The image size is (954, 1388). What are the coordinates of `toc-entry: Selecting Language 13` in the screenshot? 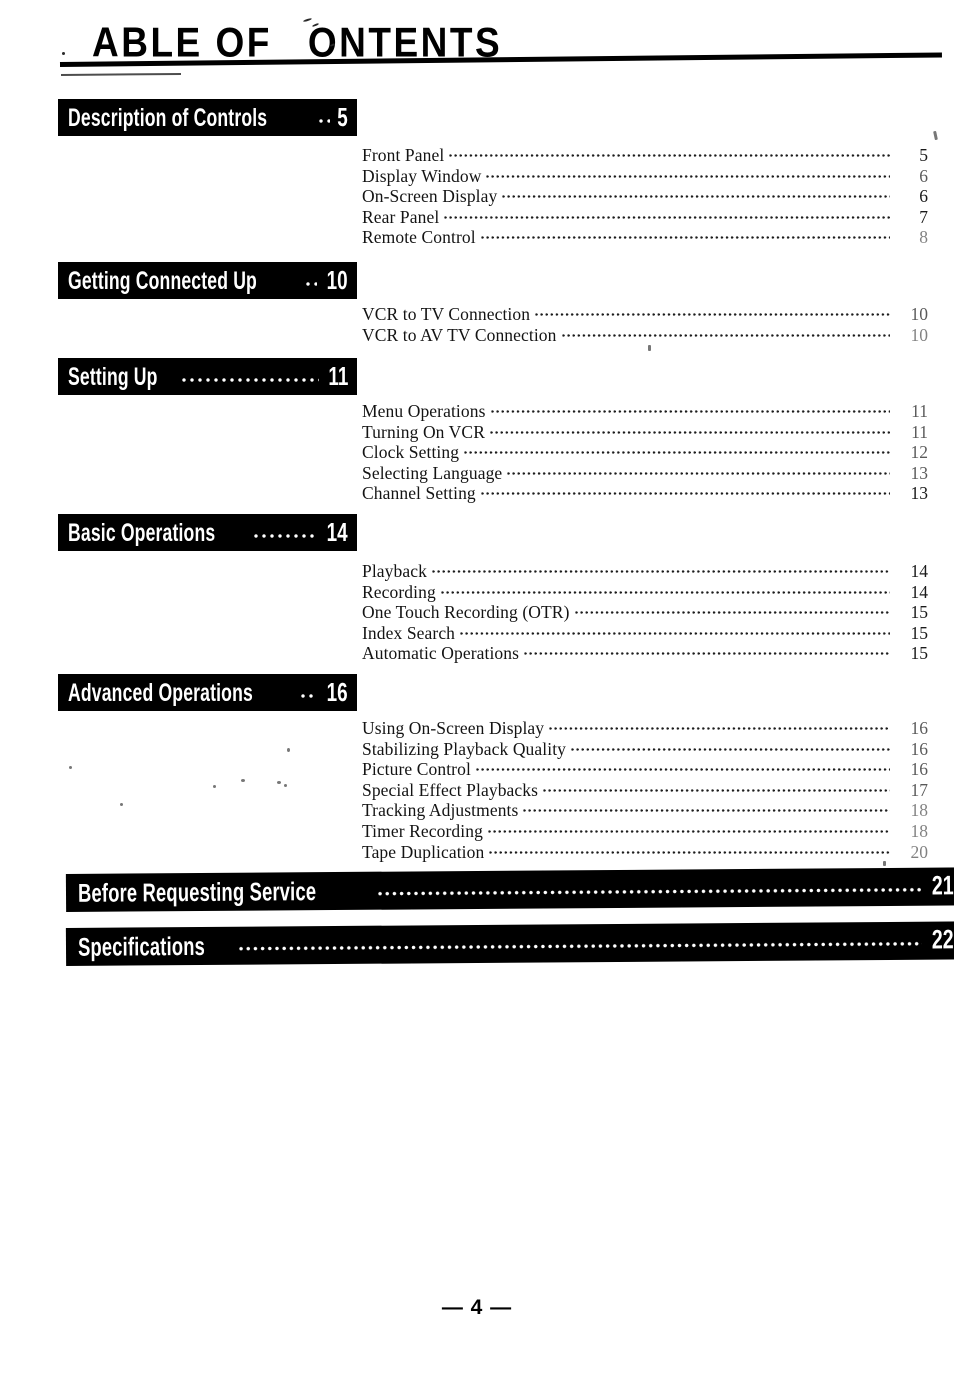 It's located at (645, 473).